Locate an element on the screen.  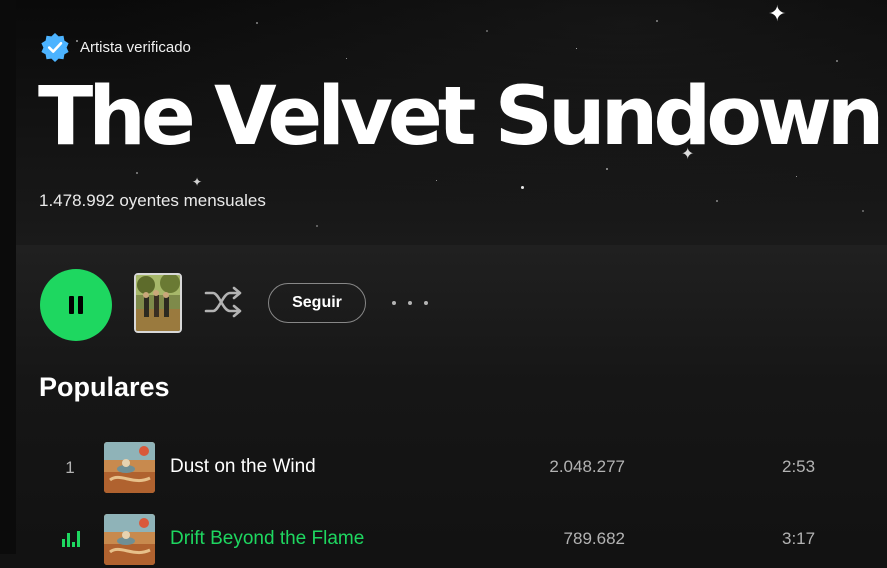
popular-section-title: Populares is located at coordinates (104, 387).